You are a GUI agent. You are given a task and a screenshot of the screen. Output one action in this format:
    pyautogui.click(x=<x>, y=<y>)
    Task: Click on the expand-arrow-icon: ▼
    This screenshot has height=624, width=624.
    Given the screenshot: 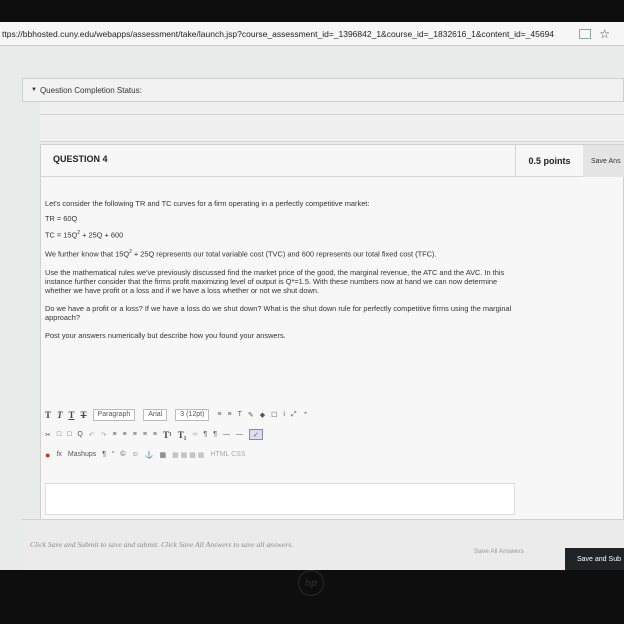 What is the action you would take?
    pyautogui.click(x=34, y=90)
    